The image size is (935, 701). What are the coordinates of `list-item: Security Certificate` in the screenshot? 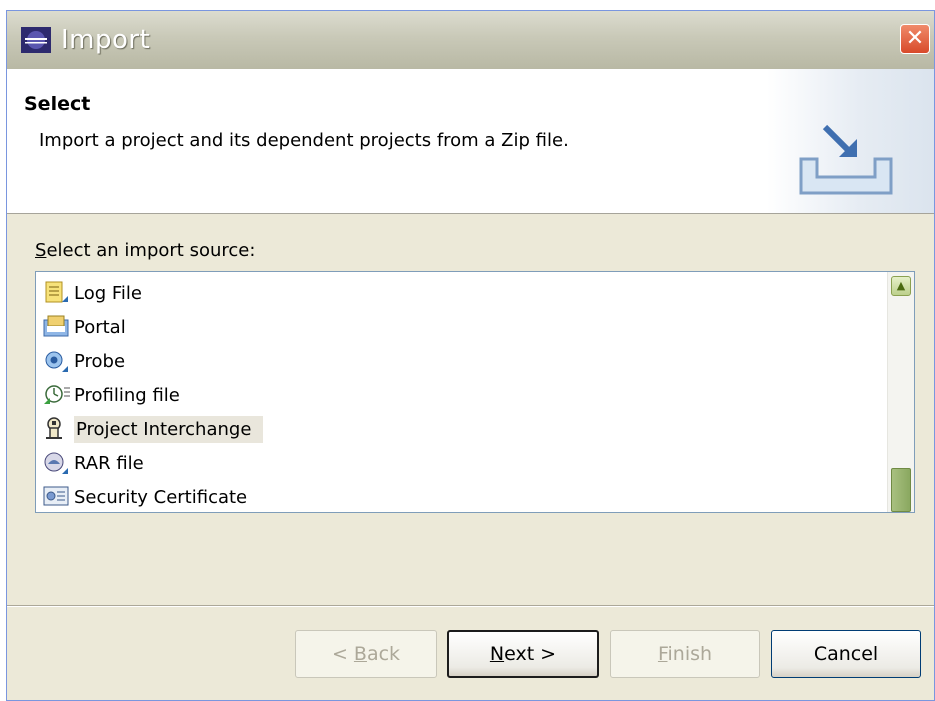 It's located at (144, 497).